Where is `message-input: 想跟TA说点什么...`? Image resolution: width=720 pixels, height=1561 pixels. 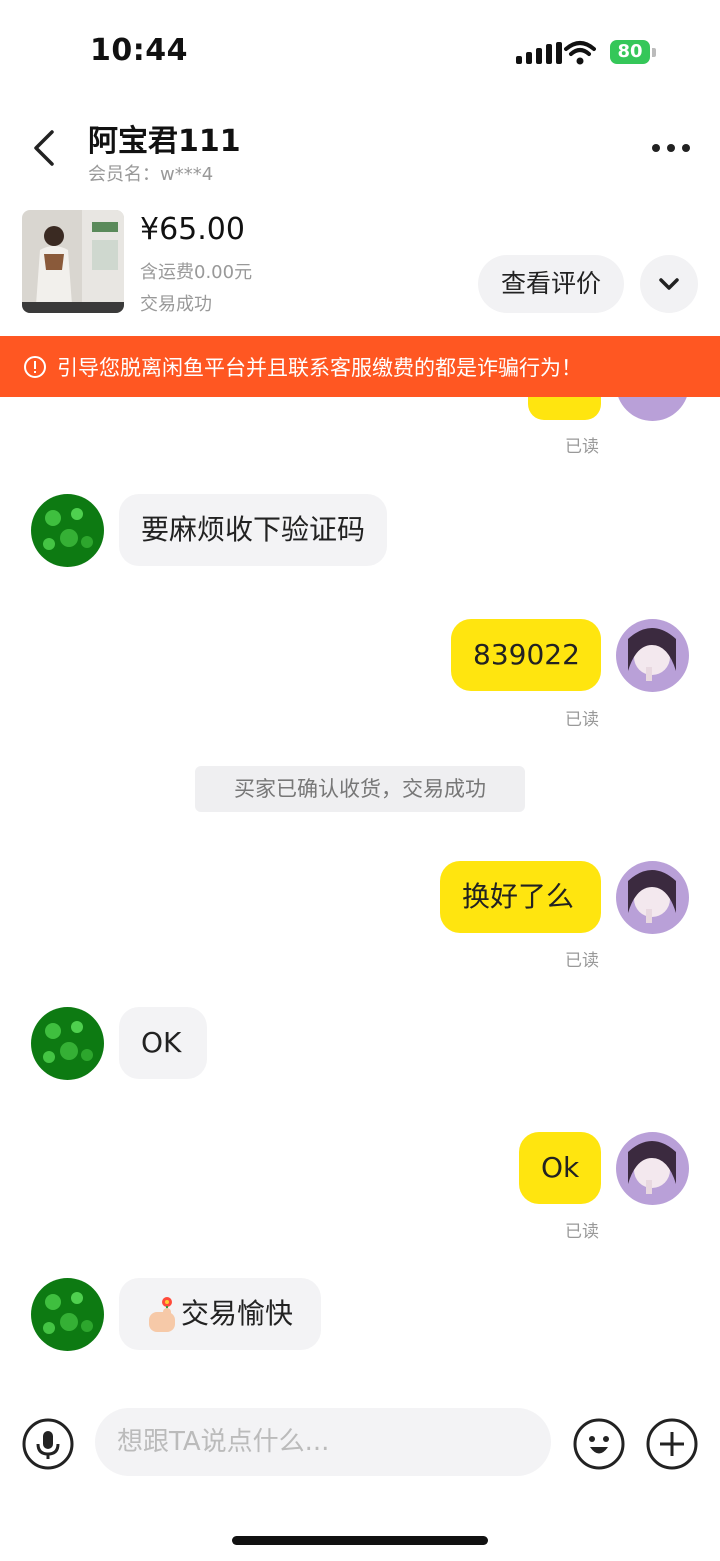
message-input: 想跟TA说点什么... is located at coordinates (323, 1442).